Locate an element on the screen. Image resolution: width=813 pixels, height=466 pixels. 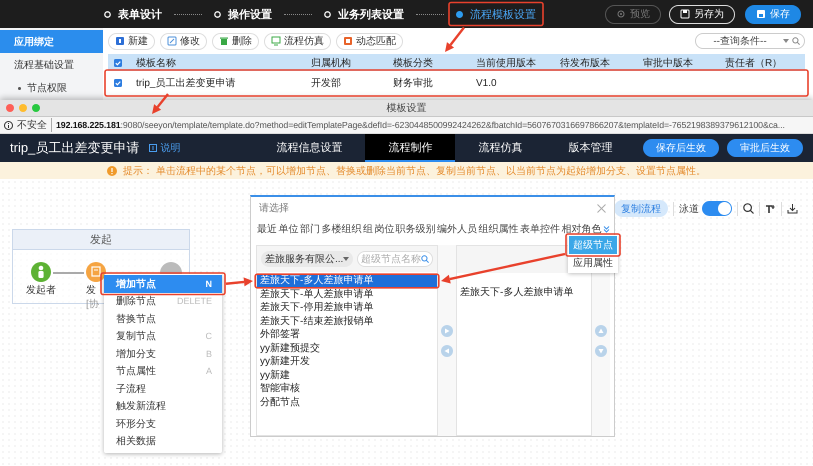
maximize-button is located at coordinates (36, 108).